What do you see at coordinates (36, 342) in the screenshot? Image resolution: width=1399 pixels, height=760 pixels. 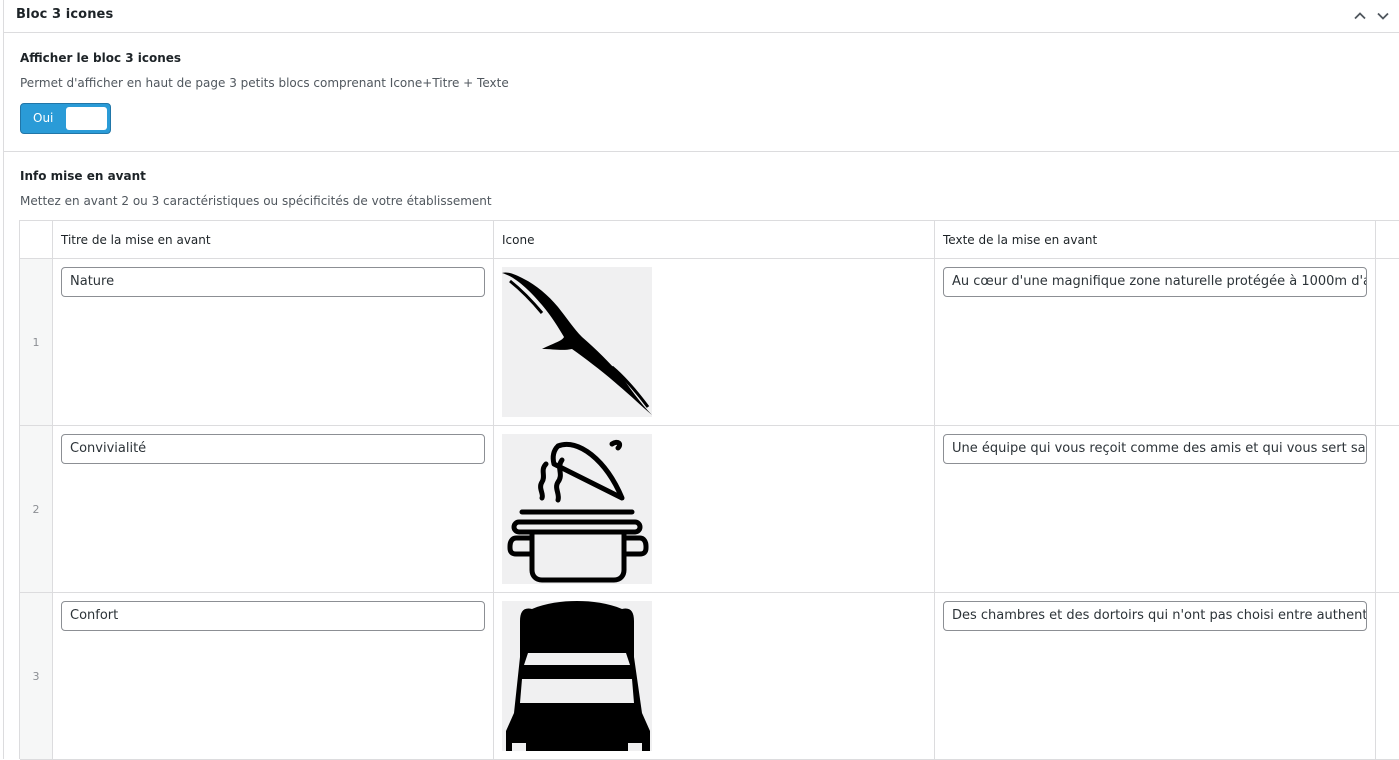 I see `row-number: 1` at bounding box center [36, 342].